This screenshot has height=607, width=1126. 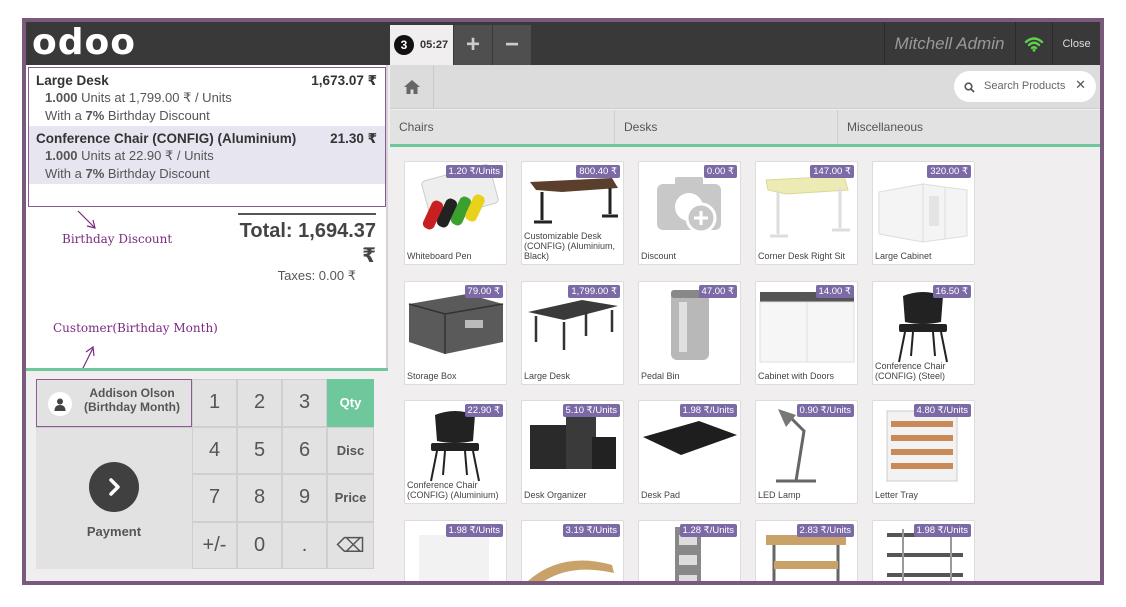 I want to click on product-card: 14.00 ₹ Cabinet with Doors, so click(x=806, y=333).